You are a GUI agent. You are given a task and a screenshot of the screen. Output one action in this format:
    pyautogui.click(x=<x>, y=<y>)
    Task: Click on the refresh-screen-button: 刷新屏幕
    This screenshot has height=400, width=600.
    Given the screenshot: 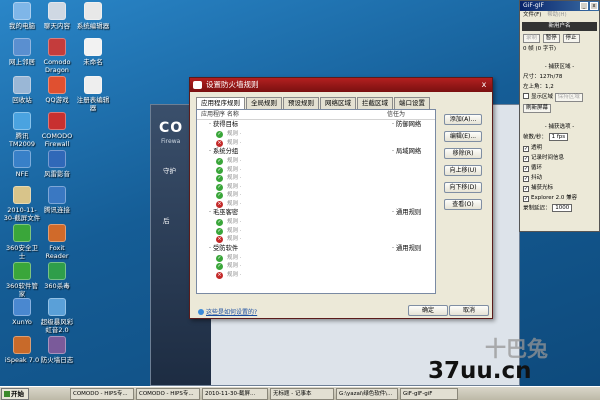 What is the action you would take?
    pyautogui.click(x=537, y=108)
    